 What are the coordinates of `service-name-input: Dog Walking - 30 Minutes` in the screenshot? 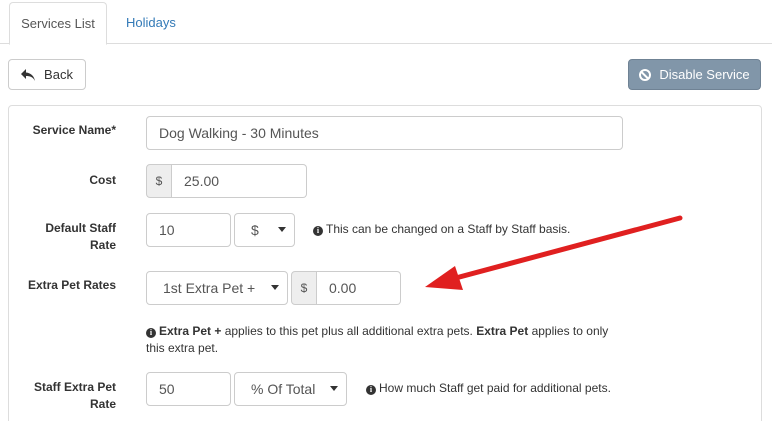 It's located at (384, 133).